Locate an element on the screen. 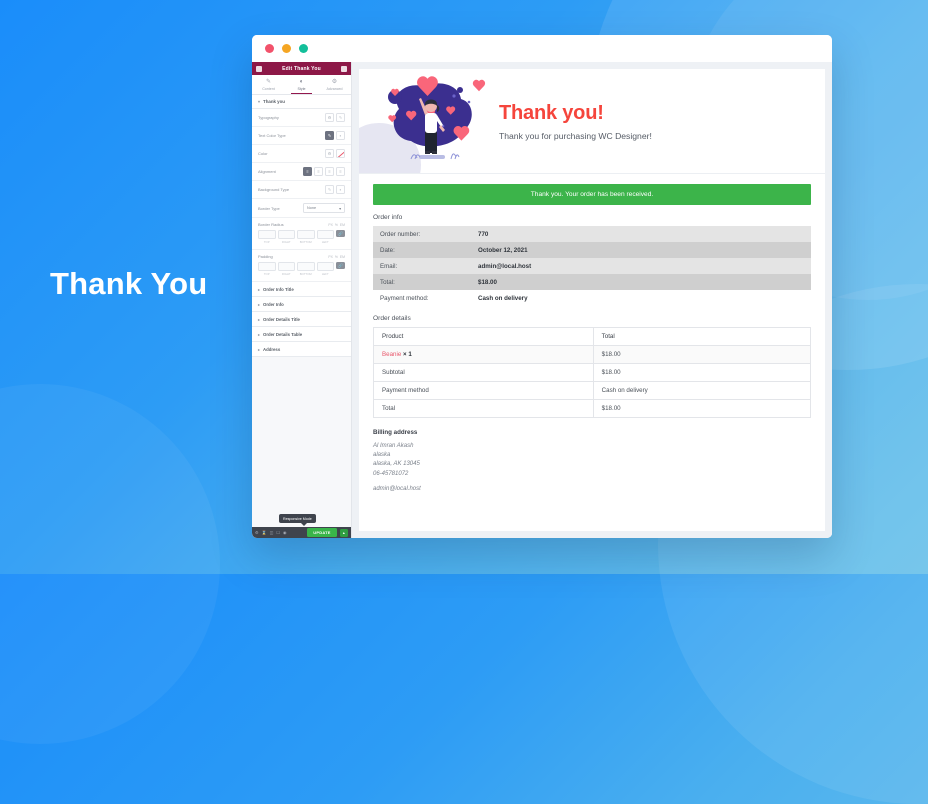 The height and width of the screenshot is (804, 928). padding-top: TOP is located at coordinates (267, 269).